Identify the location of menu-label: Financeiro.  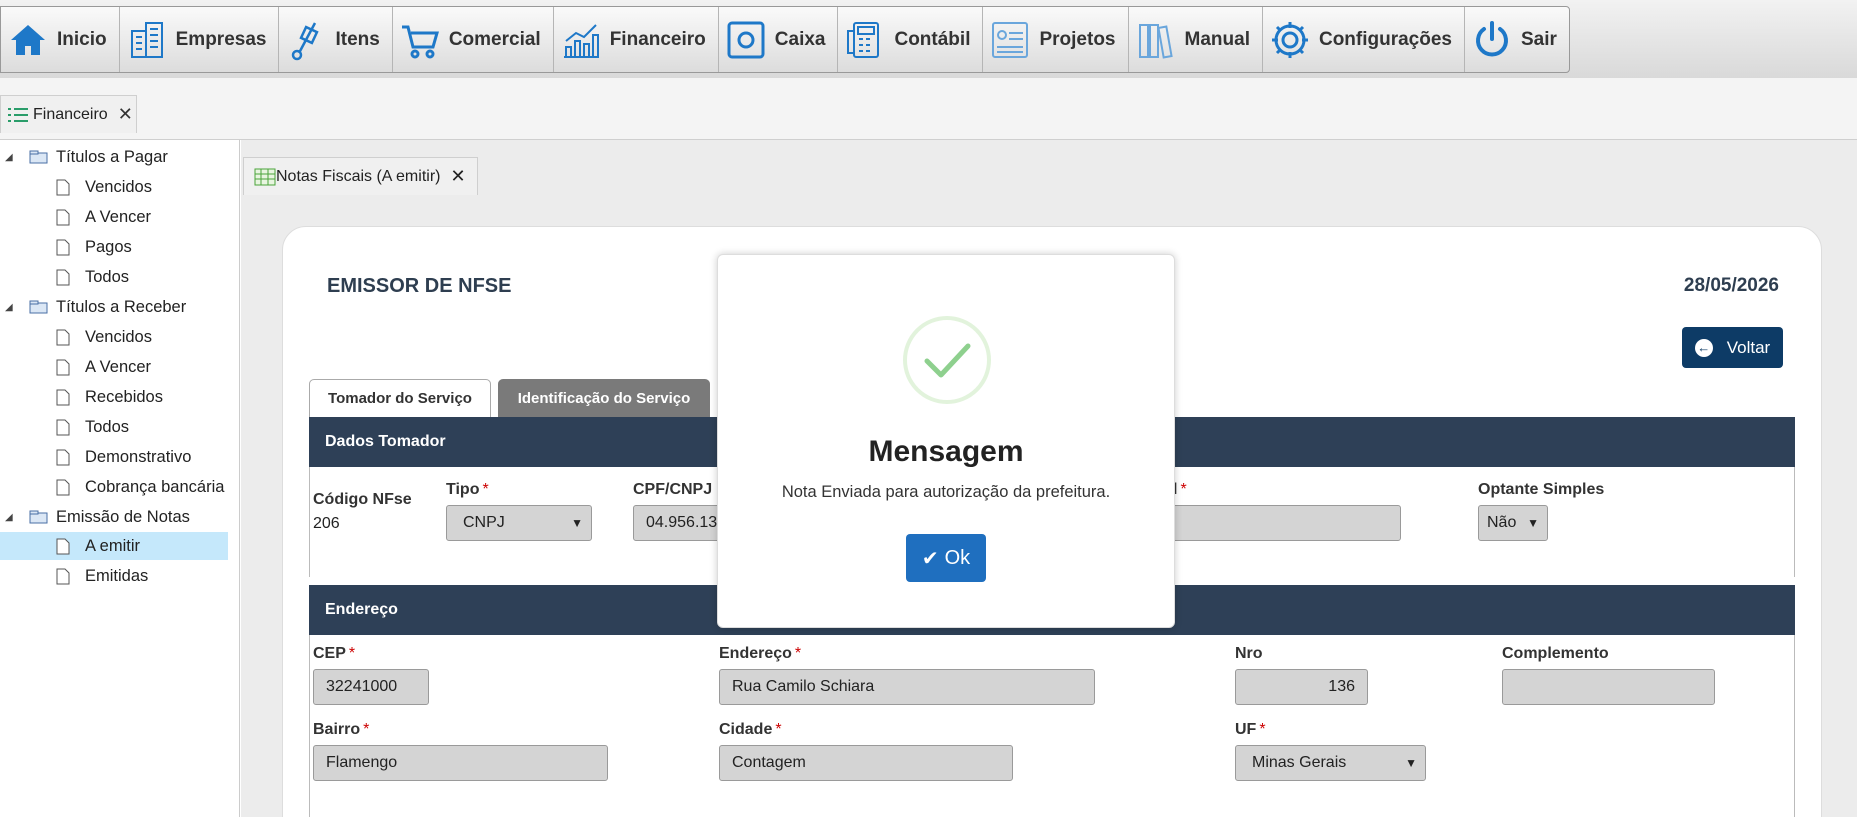
(657, 39).